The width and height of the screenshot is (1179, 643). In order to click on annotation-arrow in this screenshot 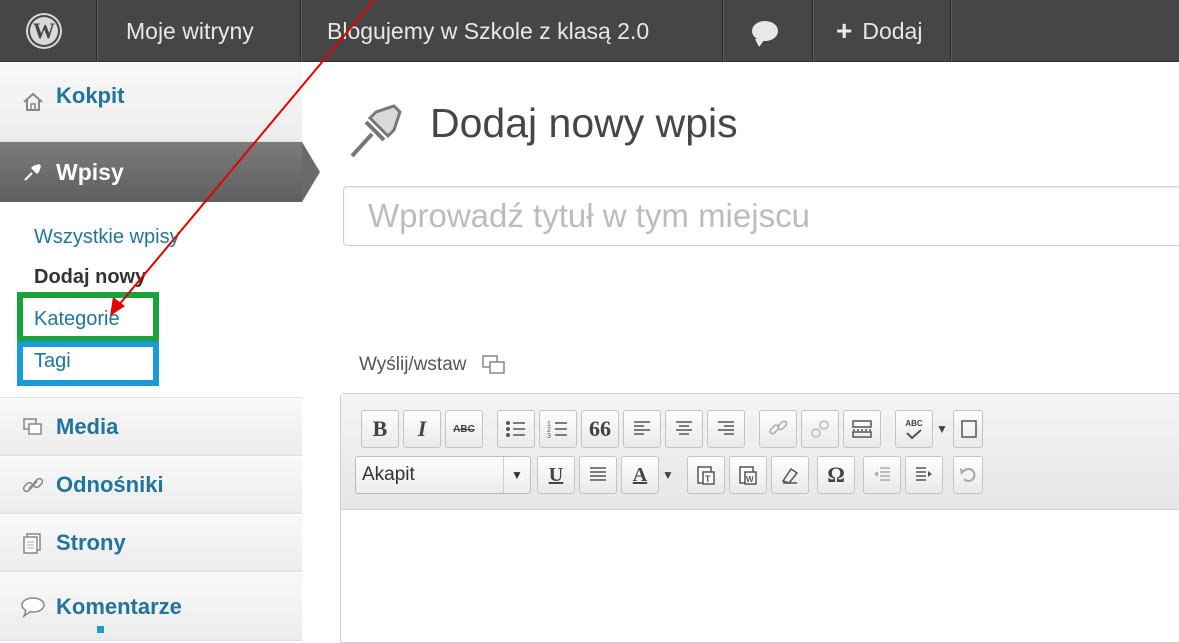, I will do `click(242, 158)`.